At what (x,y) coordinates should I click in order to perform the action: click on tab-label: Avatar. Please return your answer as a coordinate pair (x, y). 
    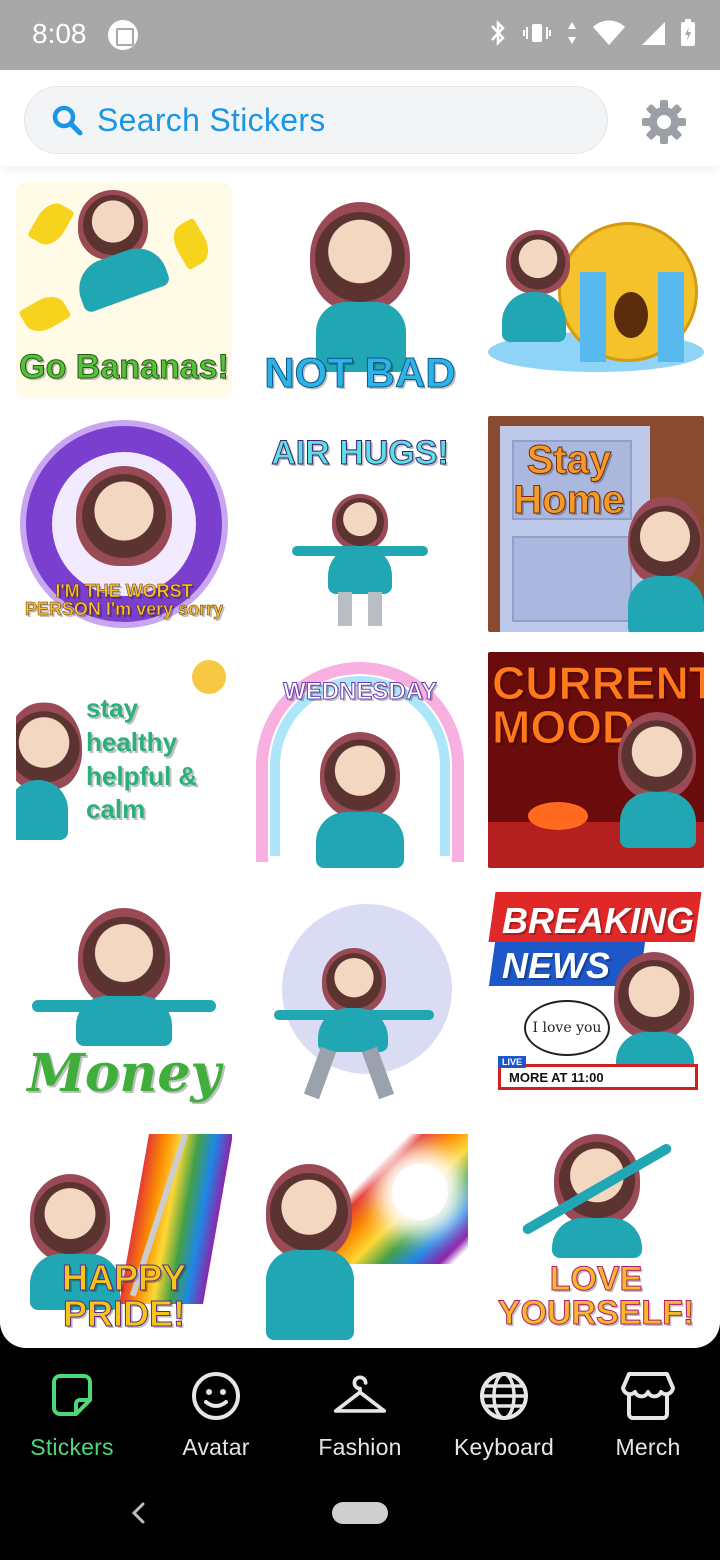
    Looking at the image, I should click on (216, 1447).